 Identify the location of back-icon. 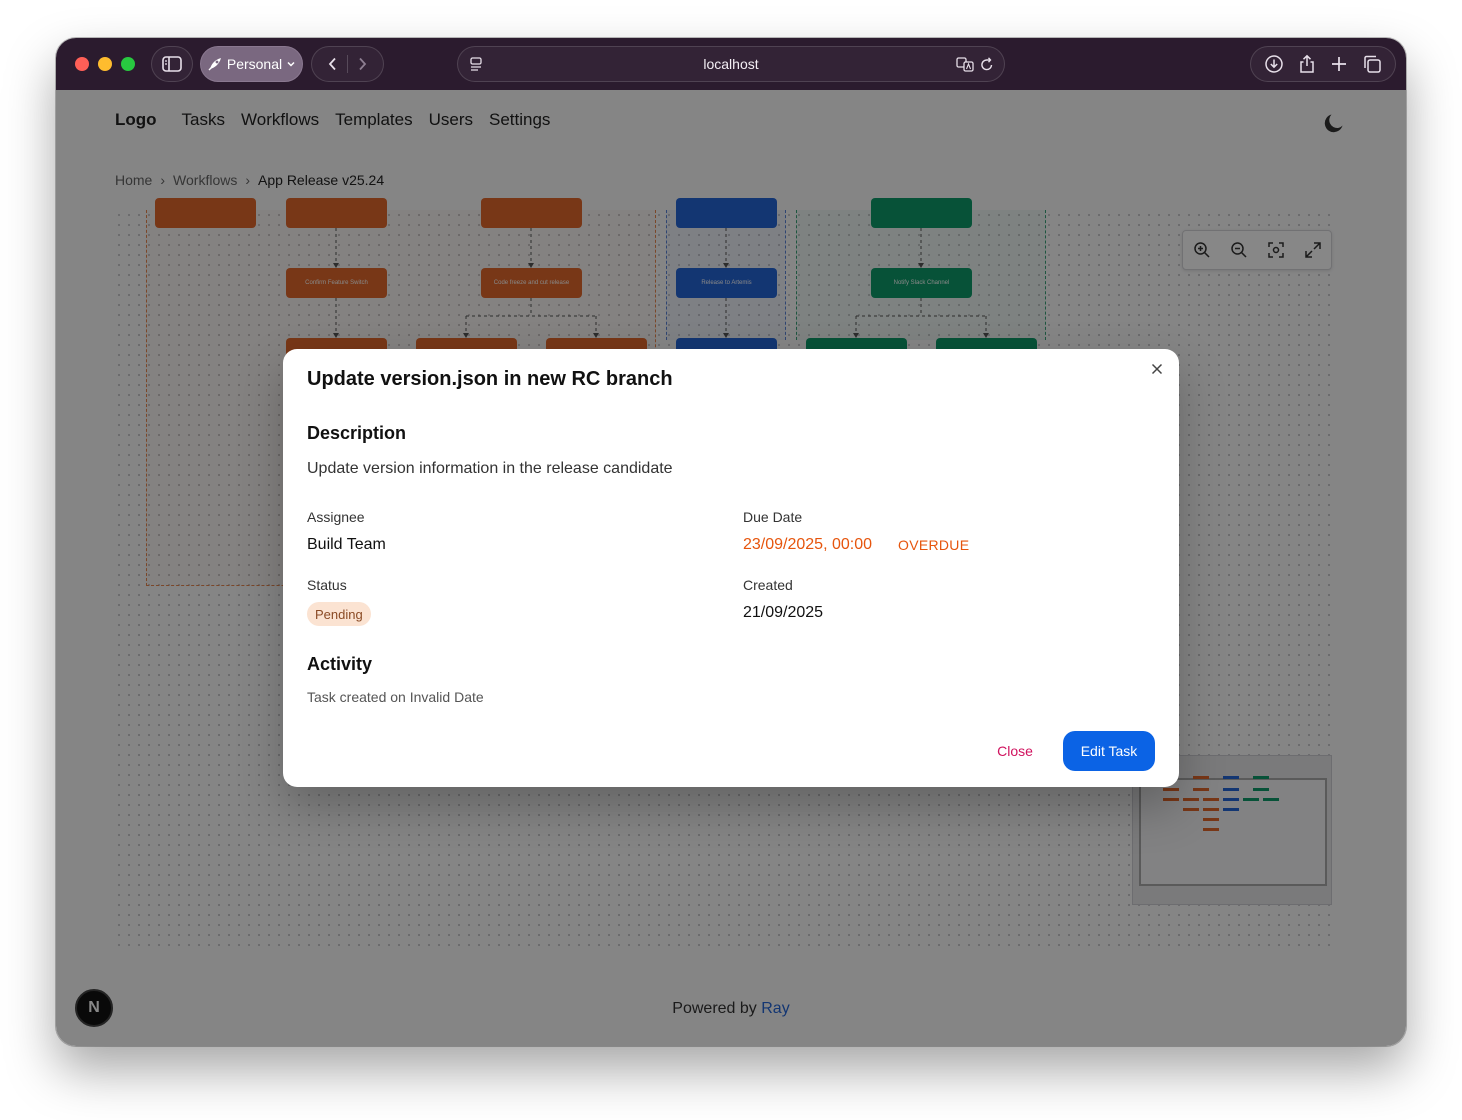
(333, 64).